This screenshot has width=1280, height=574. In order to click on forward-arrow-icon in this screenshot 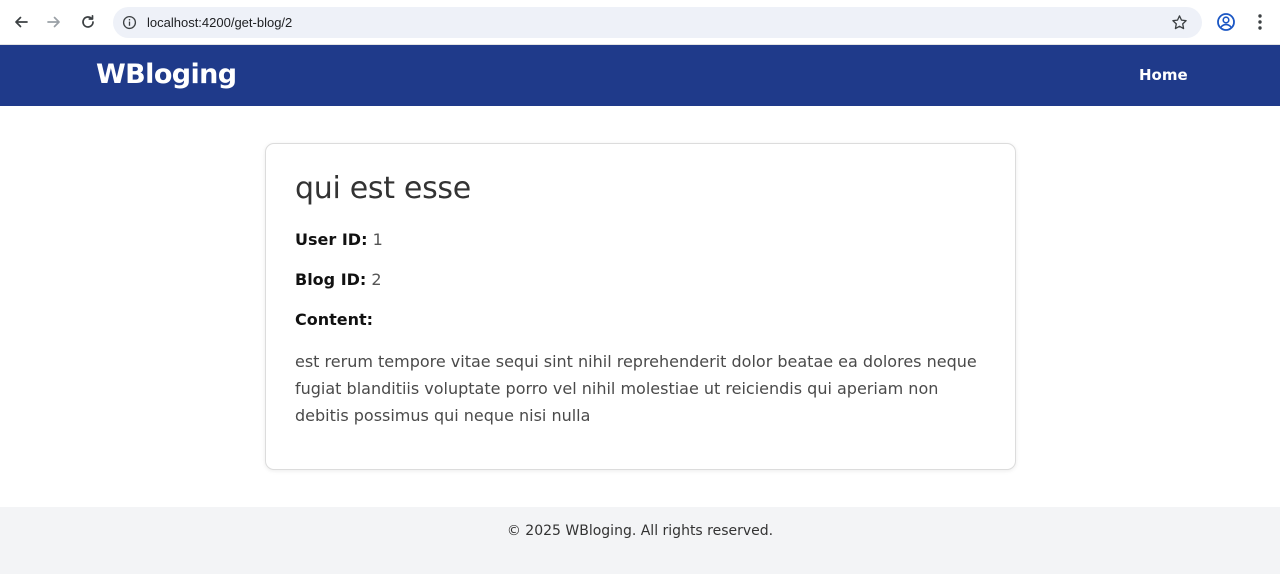, I will do `click(53, 22)`.